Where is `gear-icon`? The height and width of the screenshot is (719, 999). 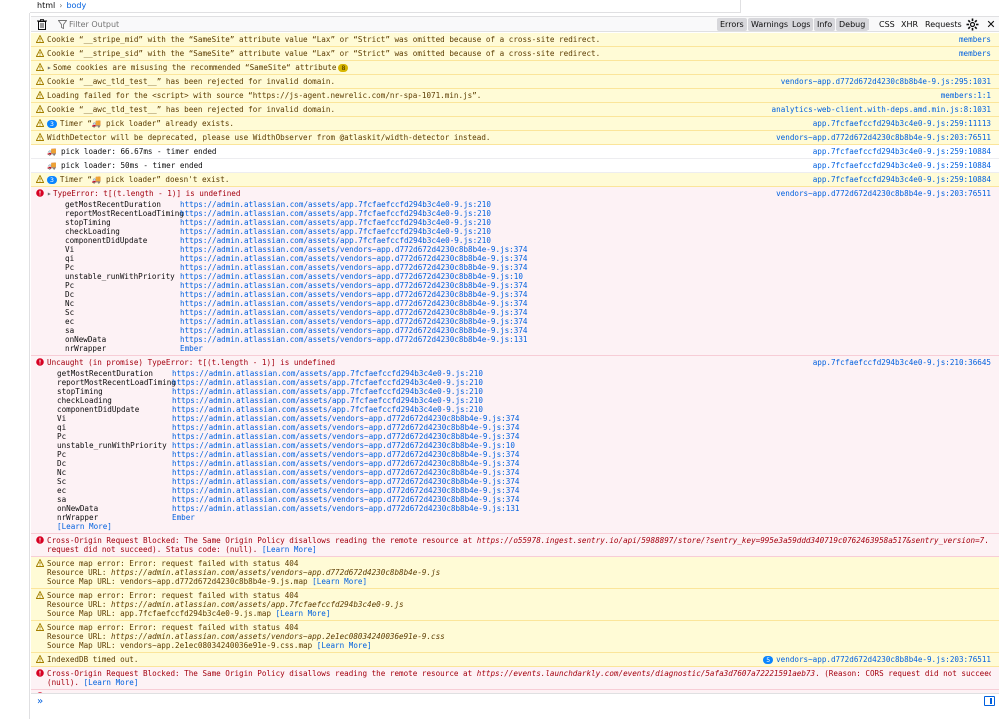
gear-icon is located at coordinates (972, 24).